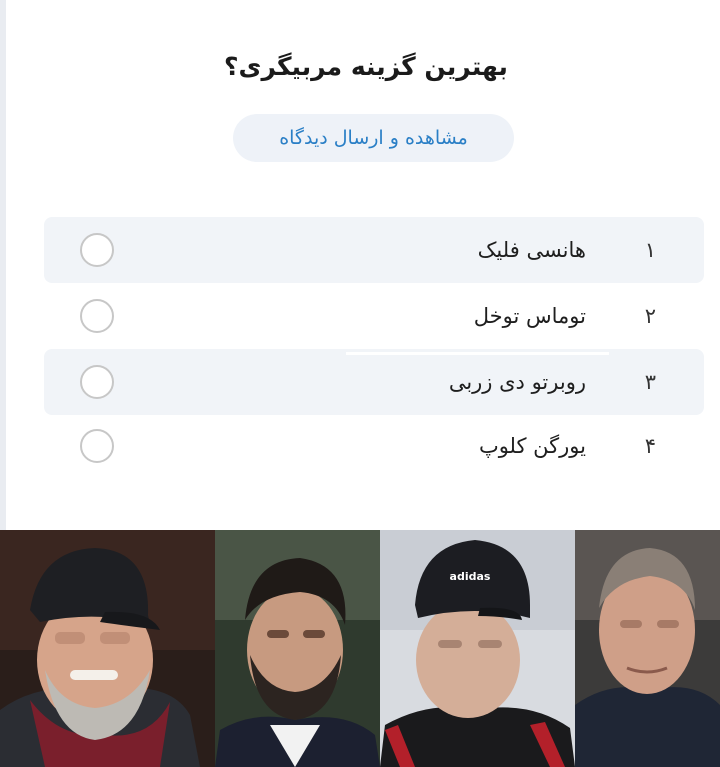 The image size is (720, 767). What do you see at coordinates (470, 576) in the screenshot?
I see `cap-brand-text: adidas` at bounding box center [470, 576].